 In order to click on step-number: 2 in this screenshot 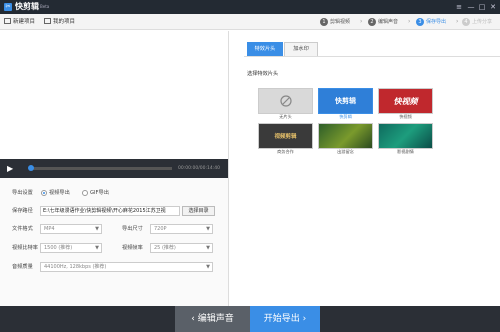, I will do `click(372, 21)`.